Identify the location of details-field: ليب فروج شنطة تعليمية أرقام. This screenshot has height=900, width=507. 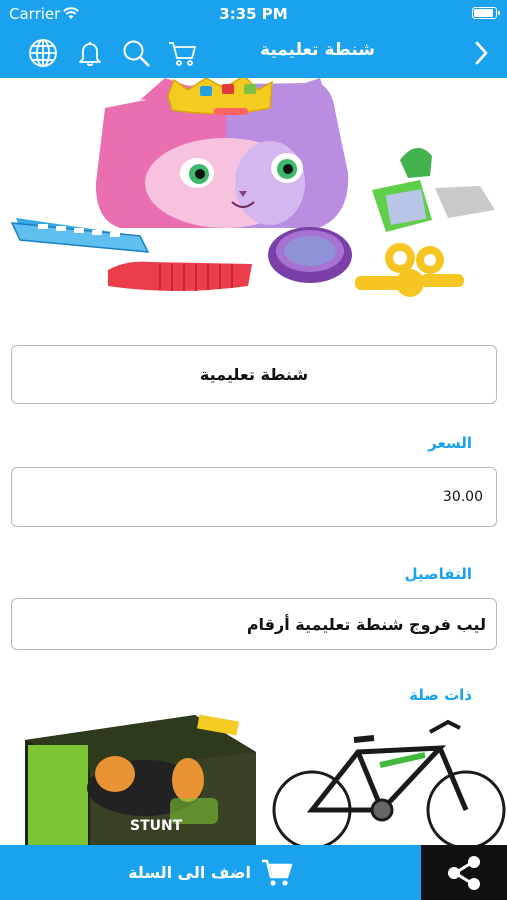
(254, 624).